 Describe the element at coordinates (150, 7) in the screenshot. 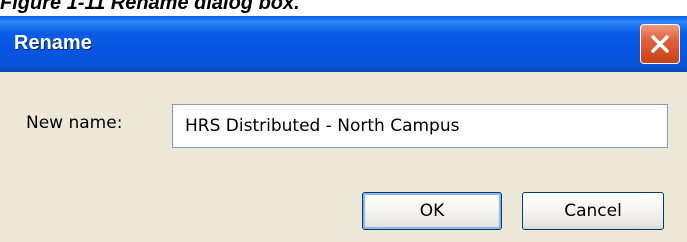

I see `figure-caption: Figure 1-11 Rename dialog box.` at that location.